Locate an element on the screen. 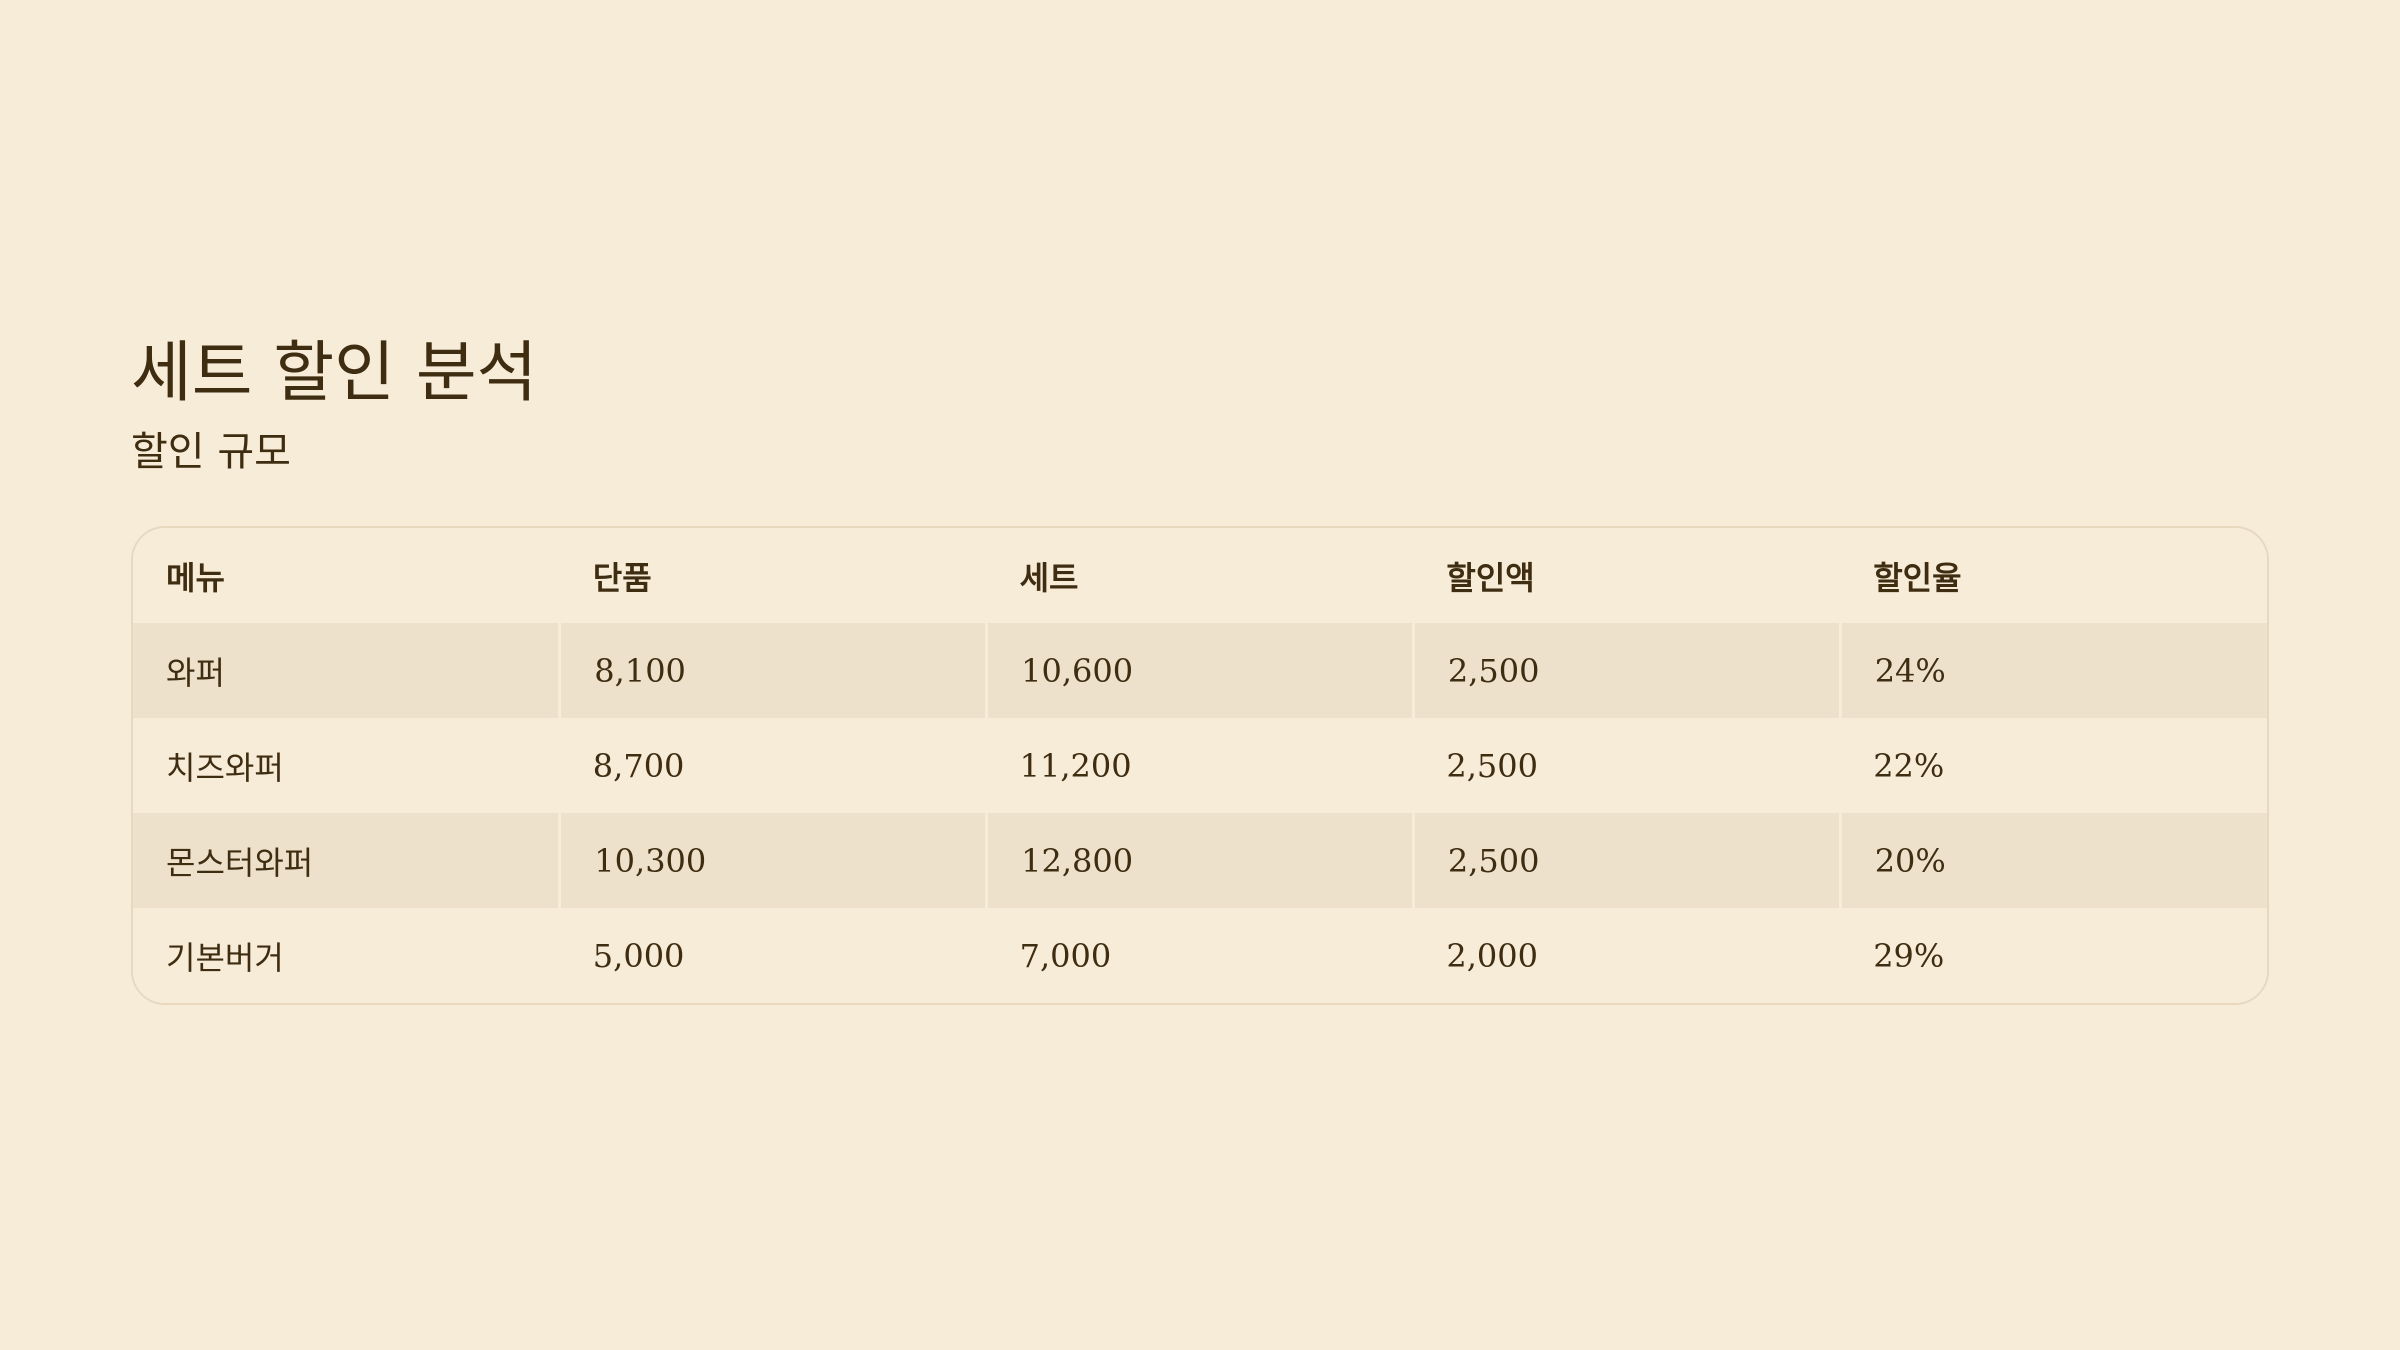 Image resolution: width=2400 pixels, height=1350 pixels. column-header-single: 단품 is located at coordinates (773, 575).